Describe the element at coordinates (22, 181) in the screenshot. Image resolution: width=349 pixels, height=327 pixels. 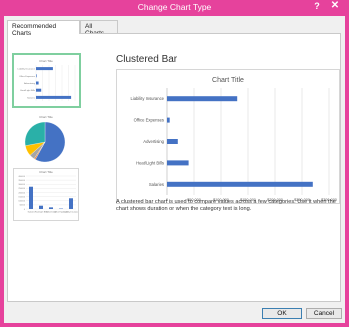
I see `thumbnail-y-tick: 350000` at that location.